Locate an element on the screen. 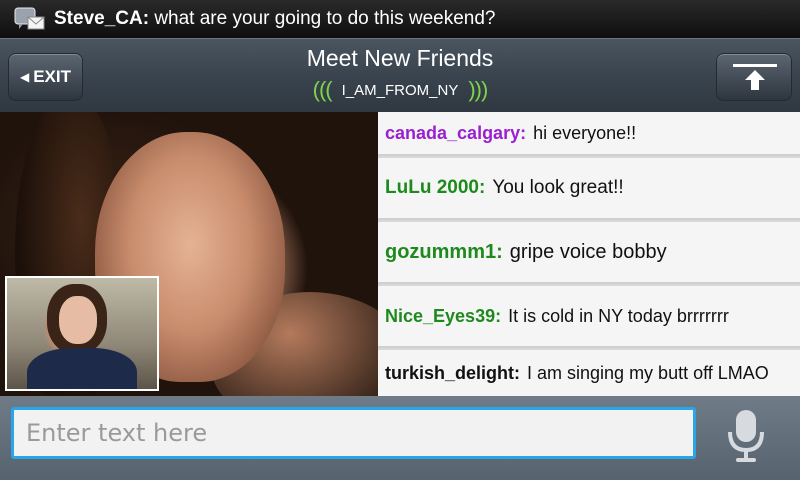  self-video-preview is located at coordinates (82, 333).